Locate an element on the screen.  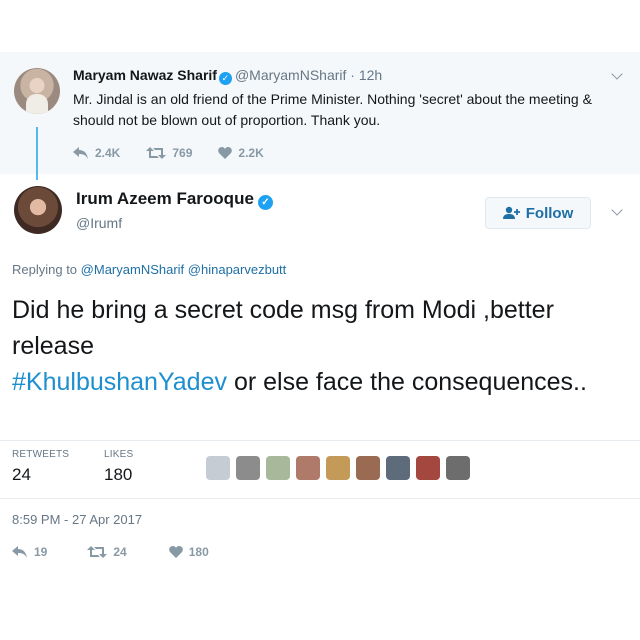
parent-author-line: Maryam Nawaz Sharif ✓ @MaryamNSharif · 12h is located at coordinates (227, 76).